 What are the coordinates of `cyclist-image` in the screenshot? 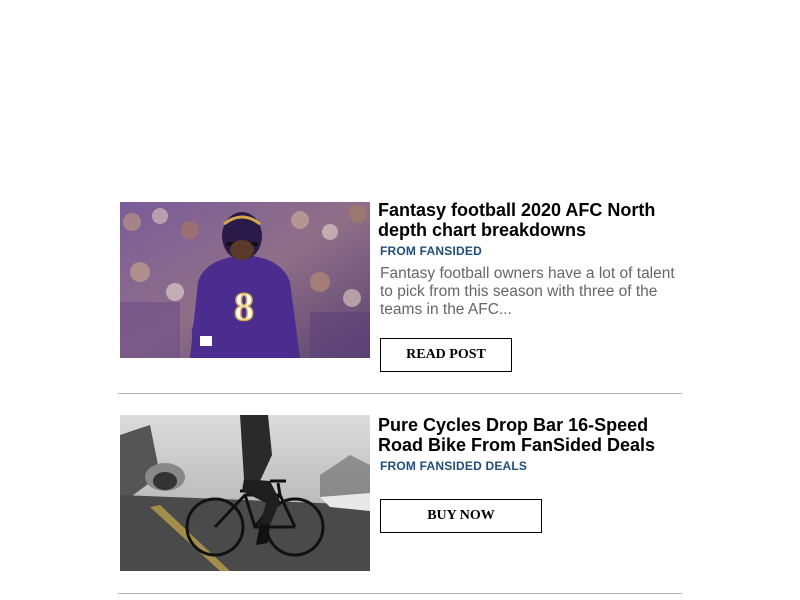 It's located at (245, 493).